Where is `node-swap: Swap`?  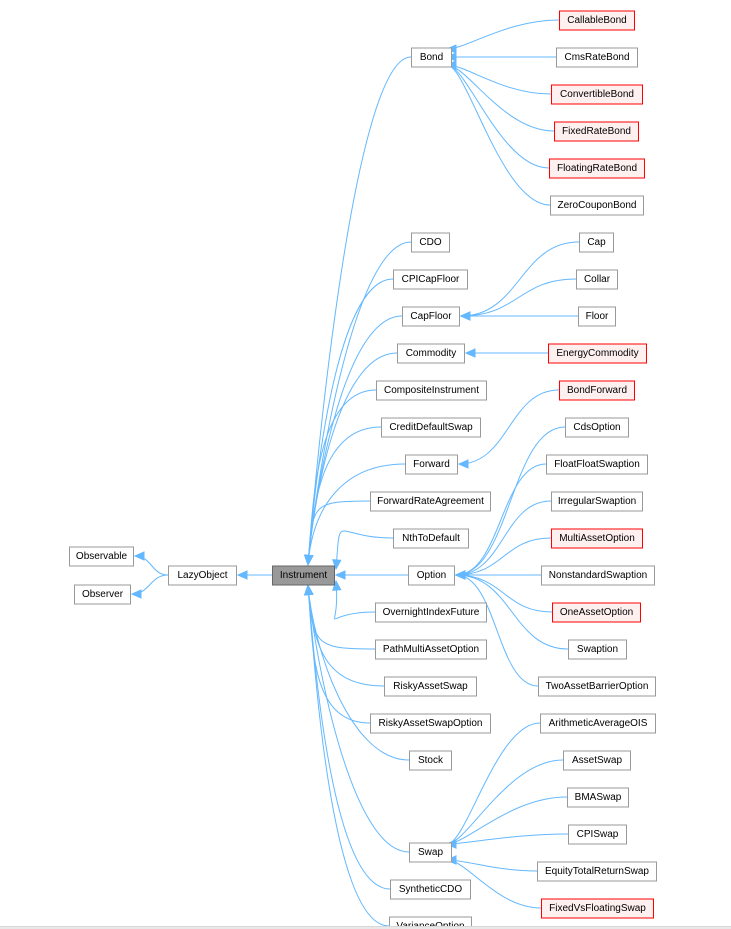 node-swap: Swap is located at coordinates (430, 852).